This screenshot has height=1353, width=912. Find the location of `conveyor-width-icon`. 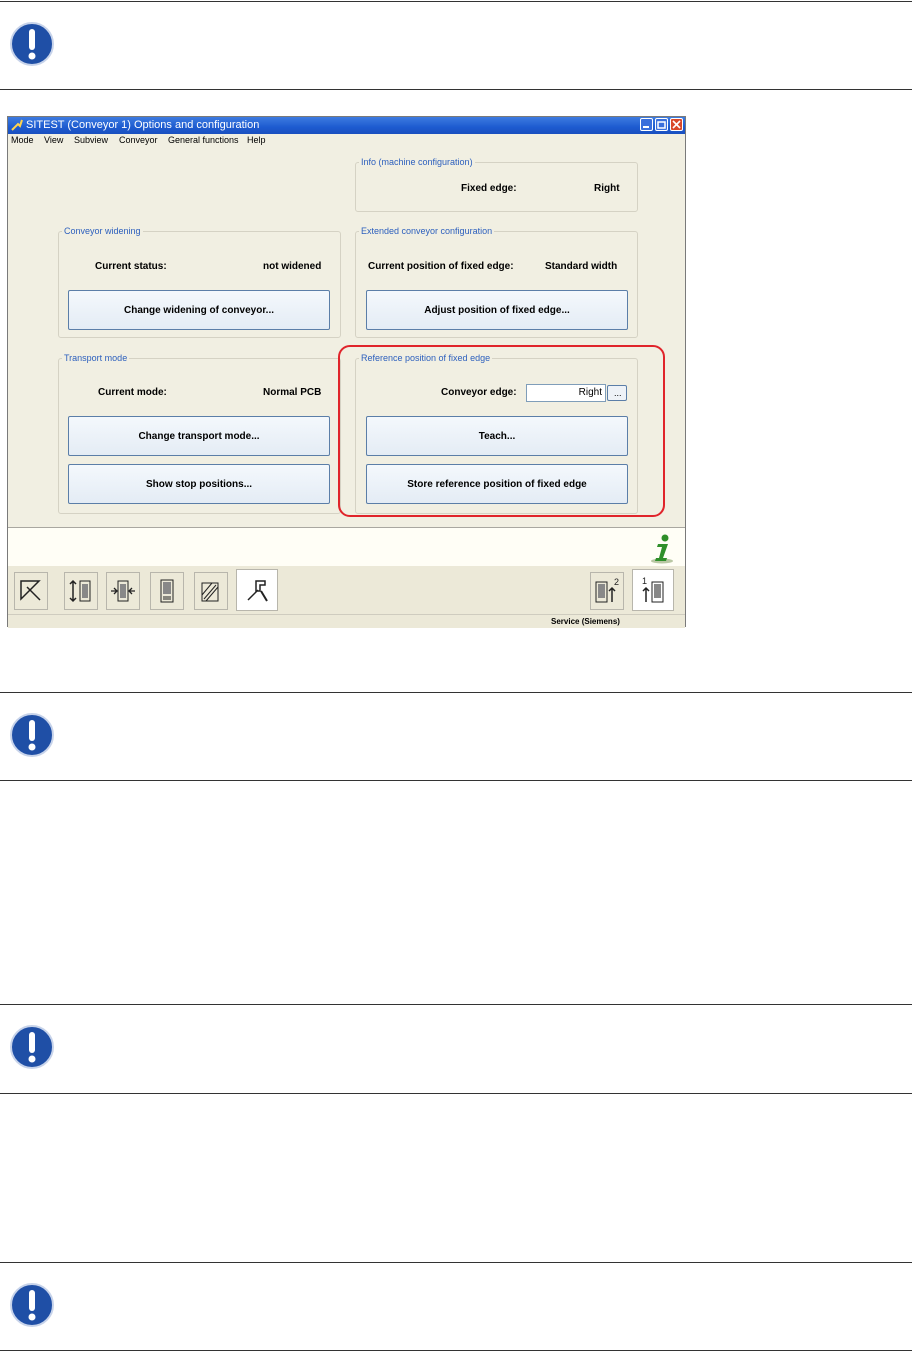

conveyor-width-icon is located at coordinates (80, 591).